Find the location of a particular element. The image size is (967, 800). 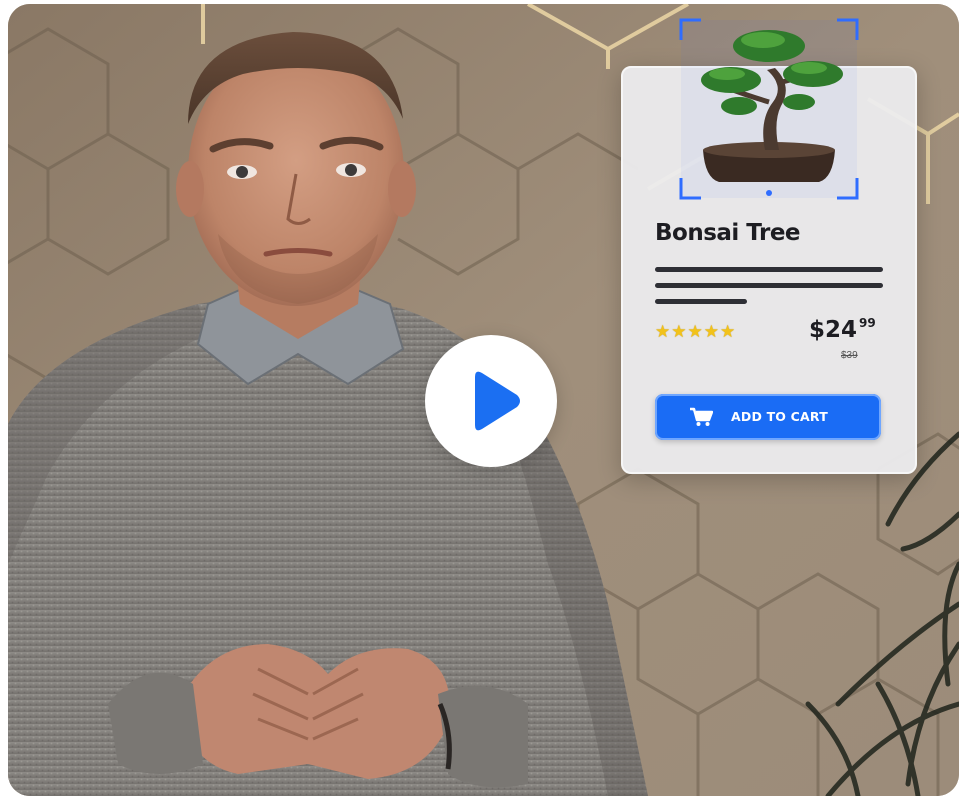

bonsai-image is located at coordinates (769, 109).